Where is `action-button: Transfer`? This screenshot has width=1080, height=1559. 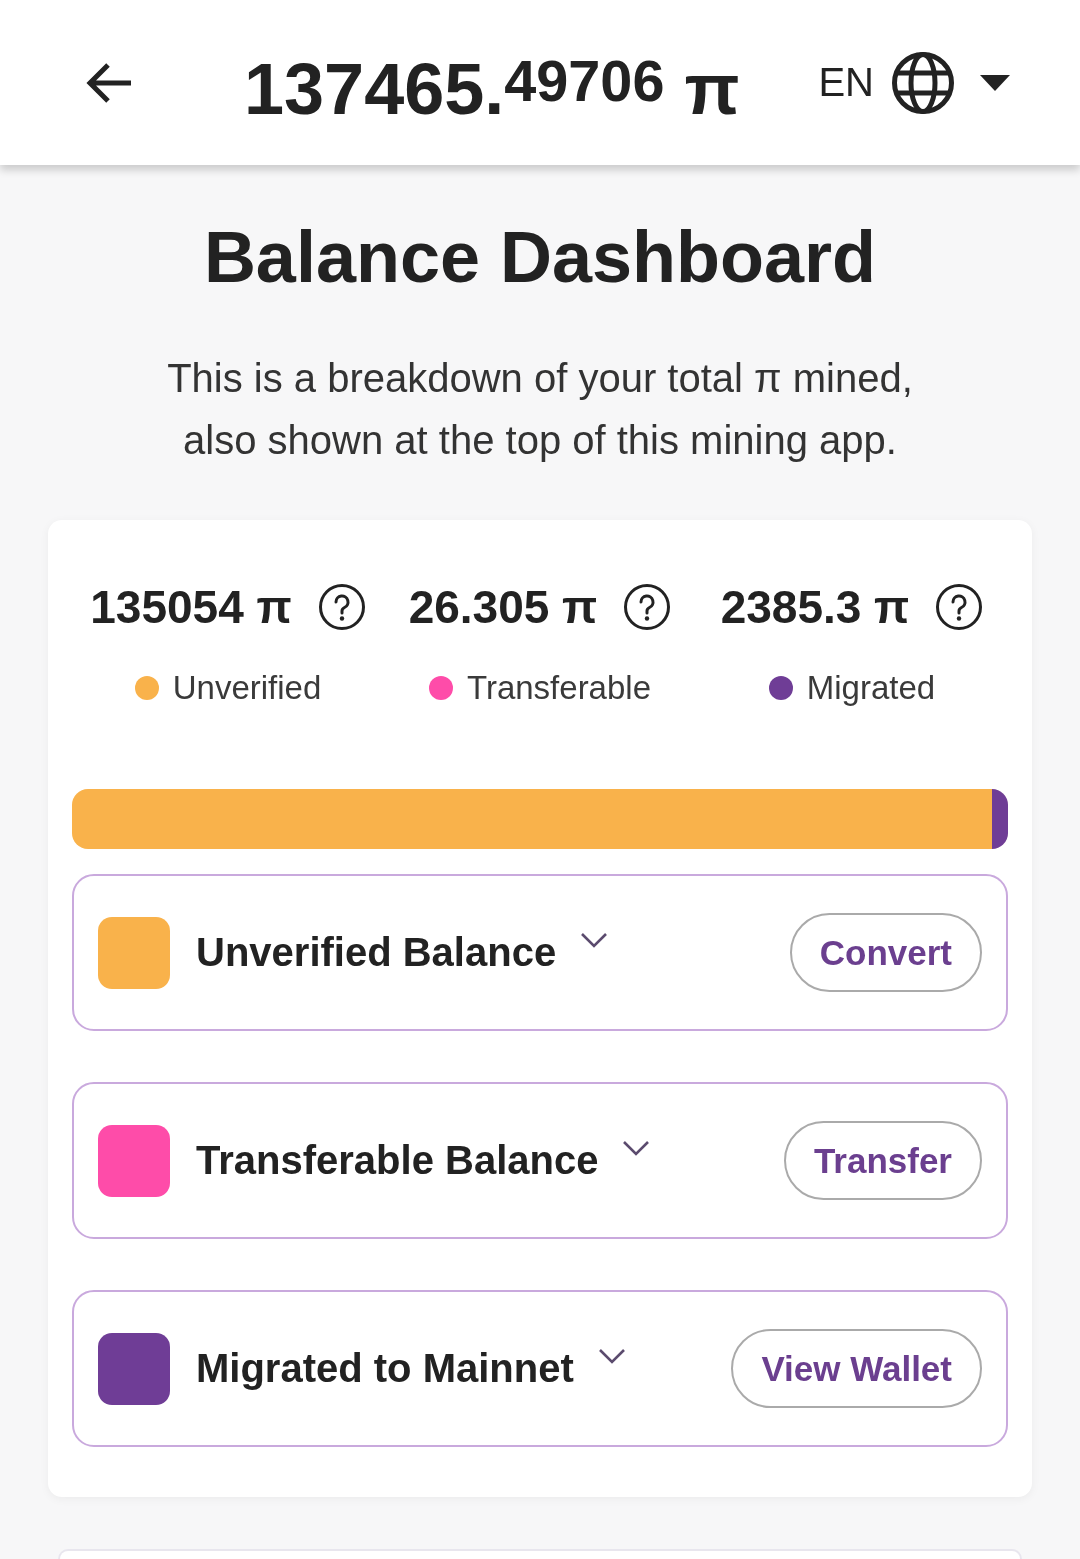
action-button: Transfer is located at coordinates (882, 1160).